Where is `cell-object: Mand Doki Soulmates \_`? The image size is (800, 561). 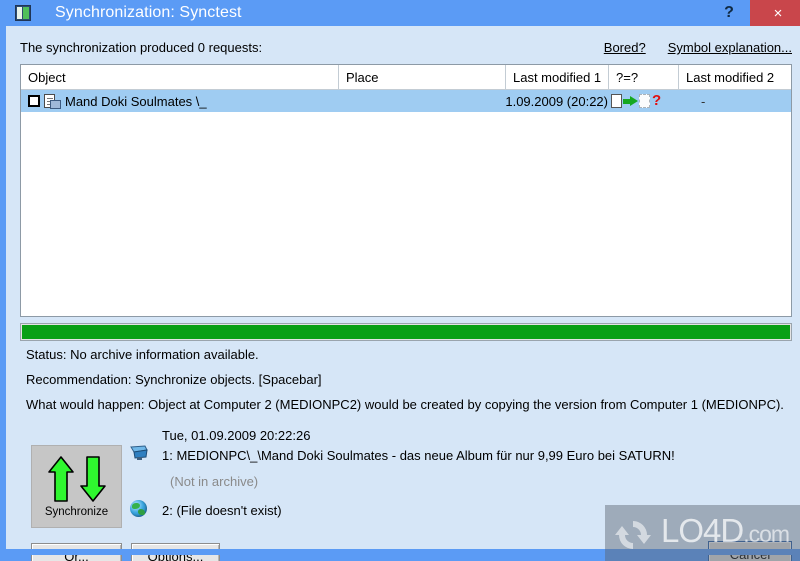 cell-object: Mand Doki Soulmates \_ is located at coordinates (180, 101).